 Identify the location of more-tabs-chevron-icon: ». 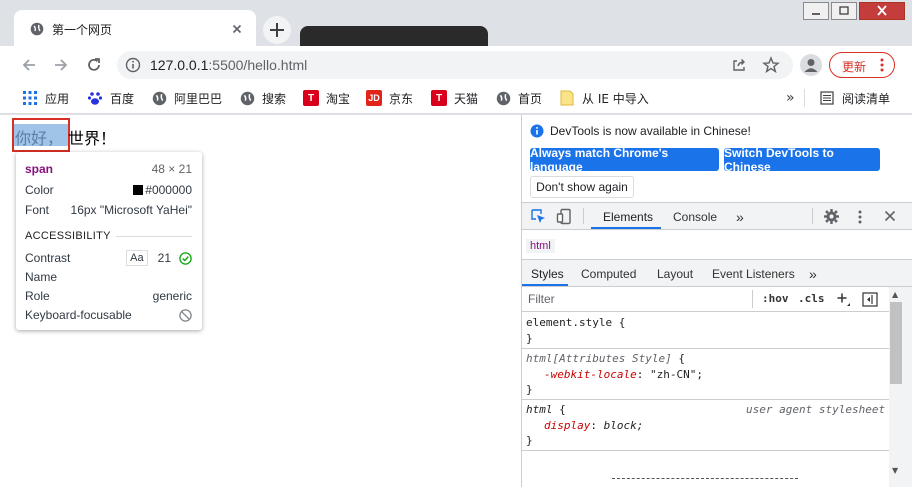
(740, 216).